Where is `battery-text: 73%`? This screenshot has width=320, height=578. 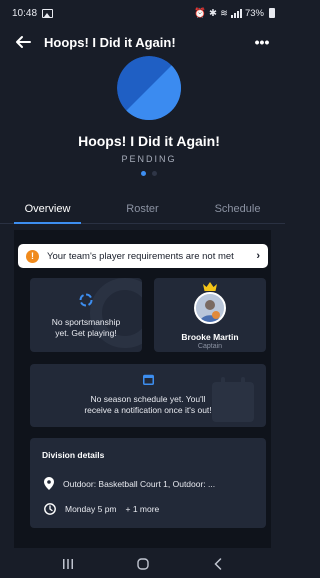
battery-text: 73% is located at coordinates (254, 13).